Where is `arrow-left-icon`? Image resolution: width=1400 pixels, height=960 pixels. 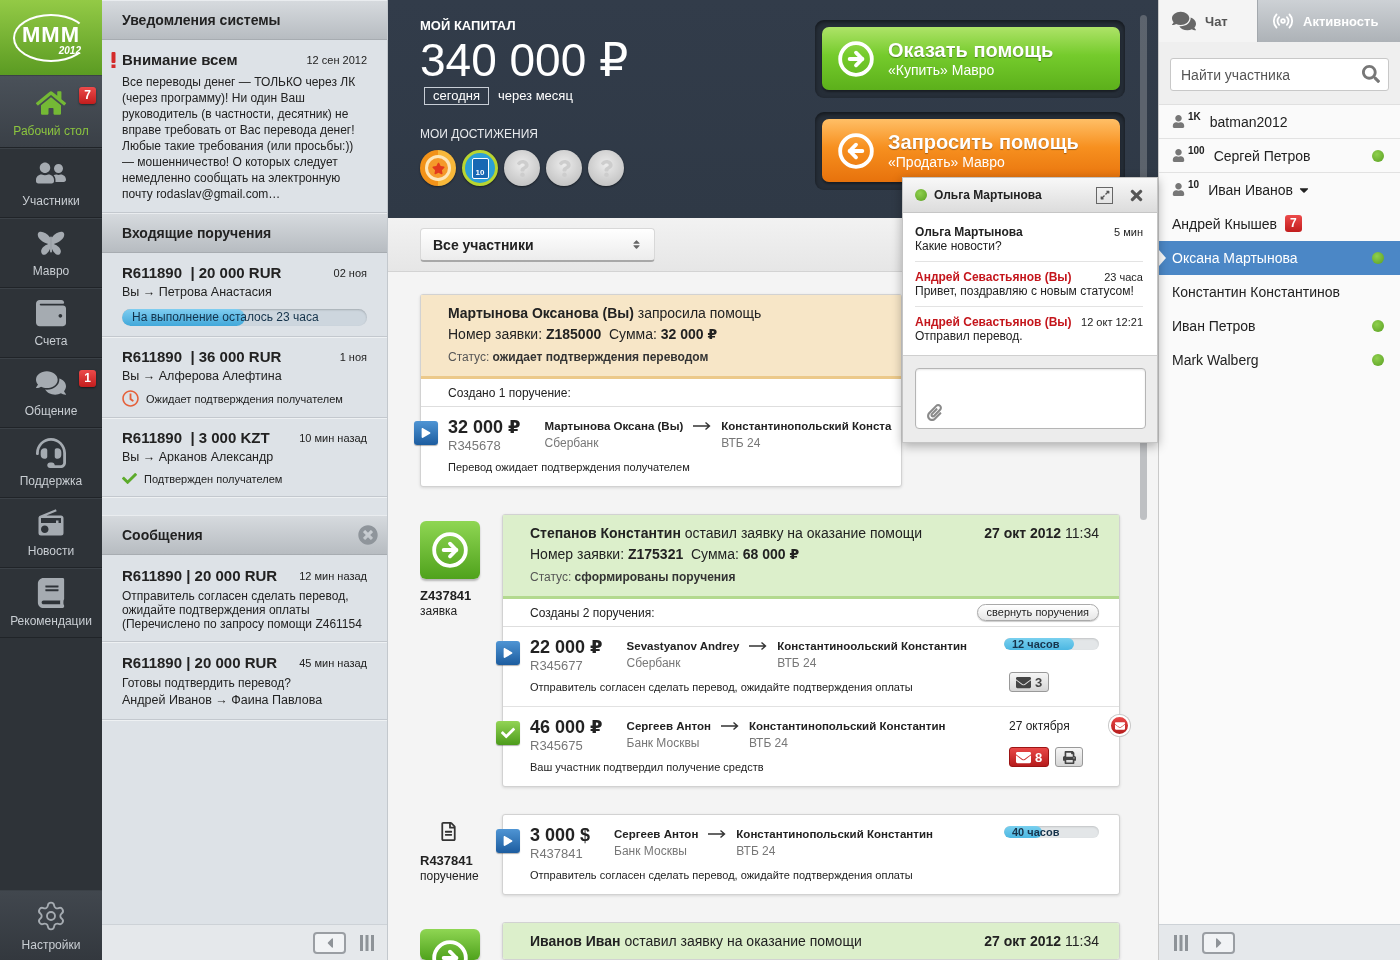
arrow-left-icon is located at coordinates (856, 150).